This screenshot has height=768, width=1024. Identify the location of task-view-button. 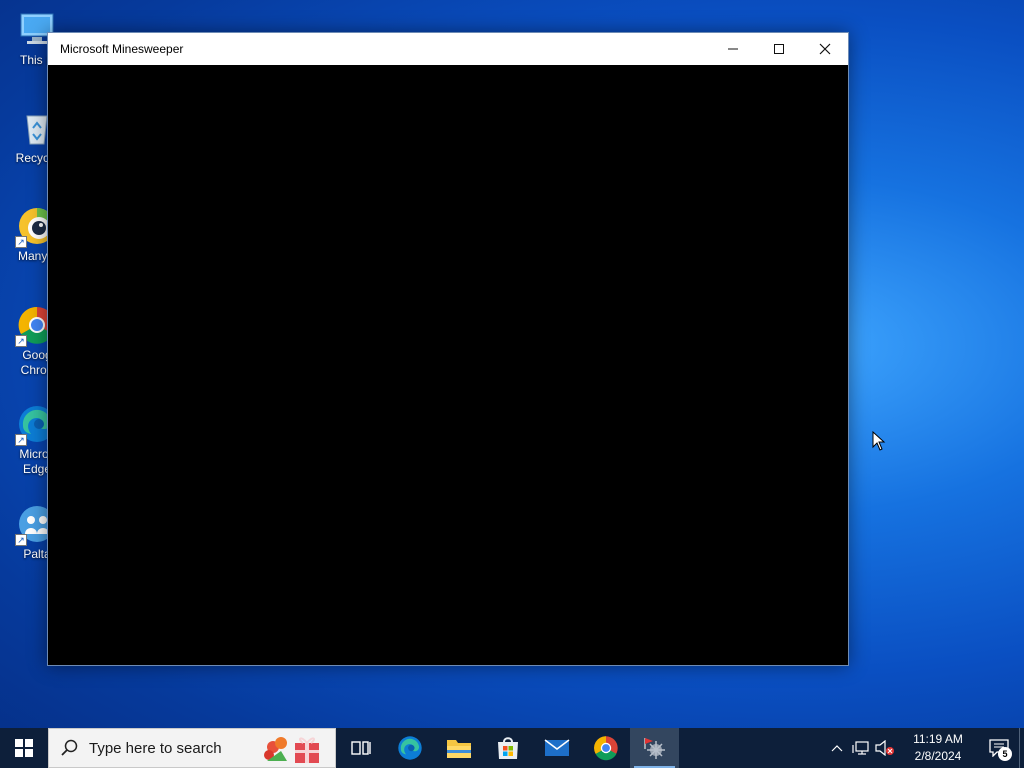
(360, 748).